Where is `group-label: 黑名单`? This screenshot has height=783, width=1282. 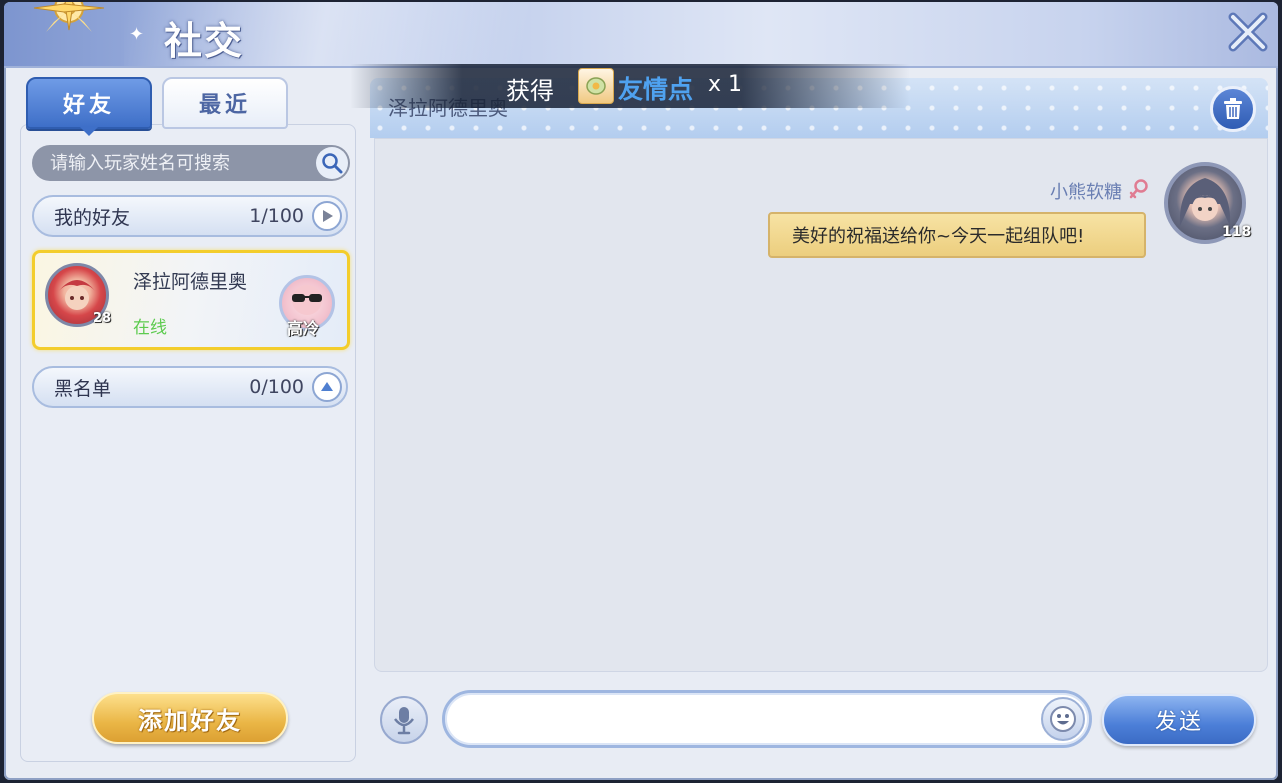
group-label: 黑名单 is located at coordinates (83, 388).